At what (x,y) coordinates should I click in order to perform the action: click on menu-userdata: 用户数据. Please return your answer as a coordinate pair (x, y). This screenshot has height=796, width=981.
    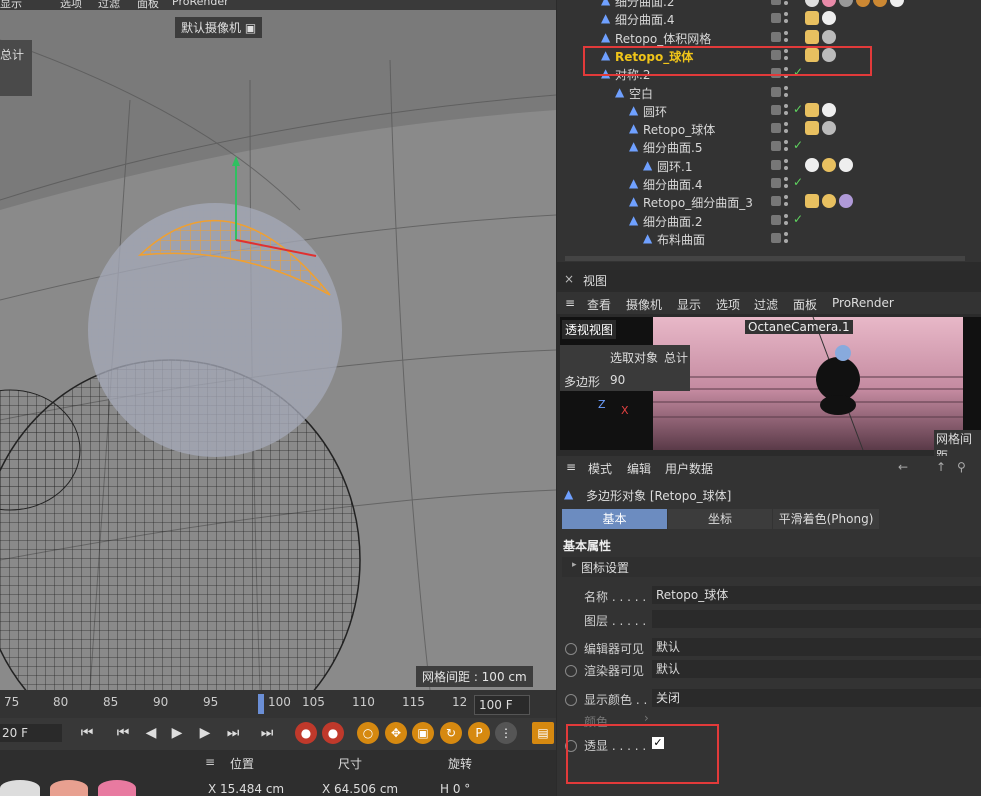
    Looking at the image, I should click on (689, 468).